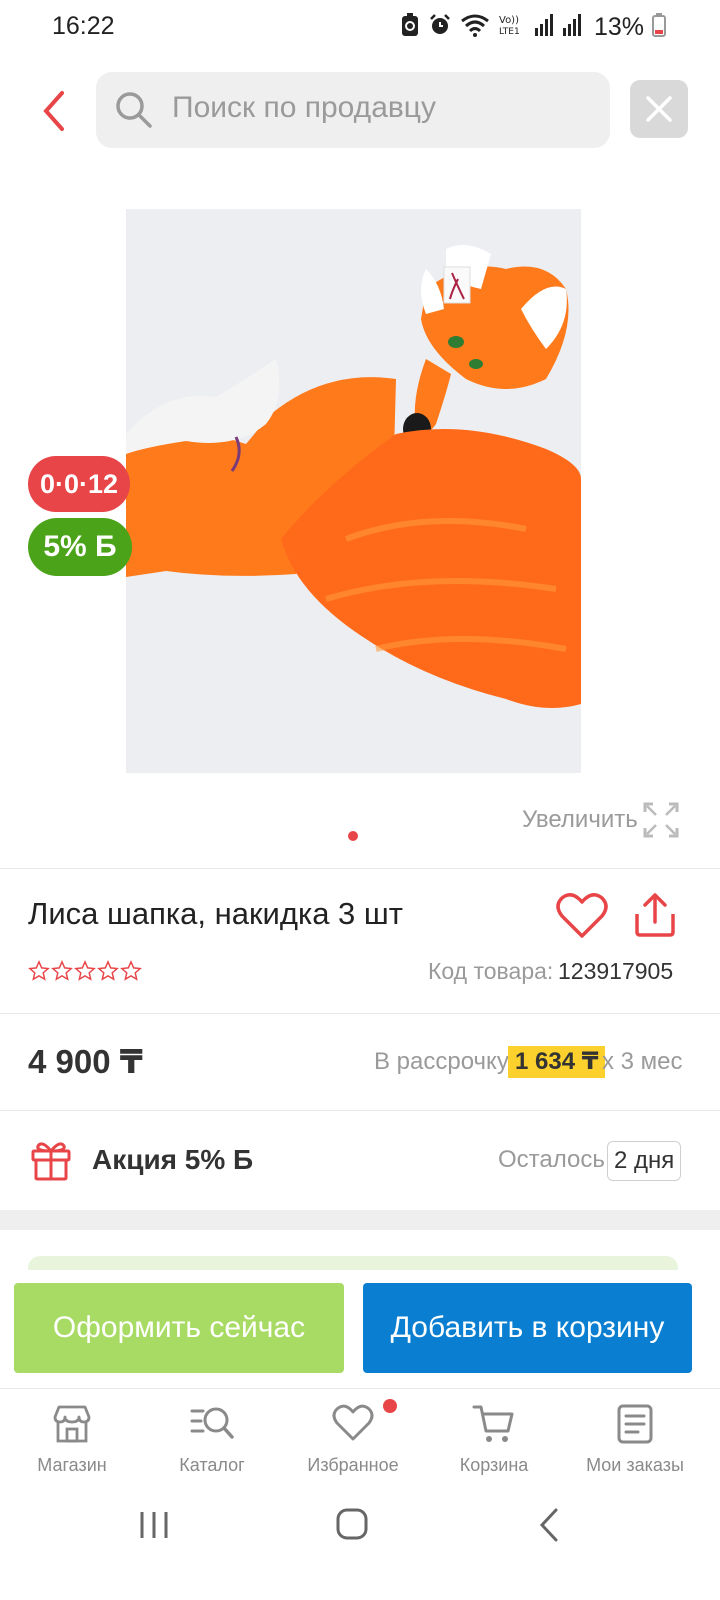  What do you see at coordinates (644, 1161) in the screenshot?
I see `promo-remaining-value: 2 дня` at bounding box center [644, 1161].